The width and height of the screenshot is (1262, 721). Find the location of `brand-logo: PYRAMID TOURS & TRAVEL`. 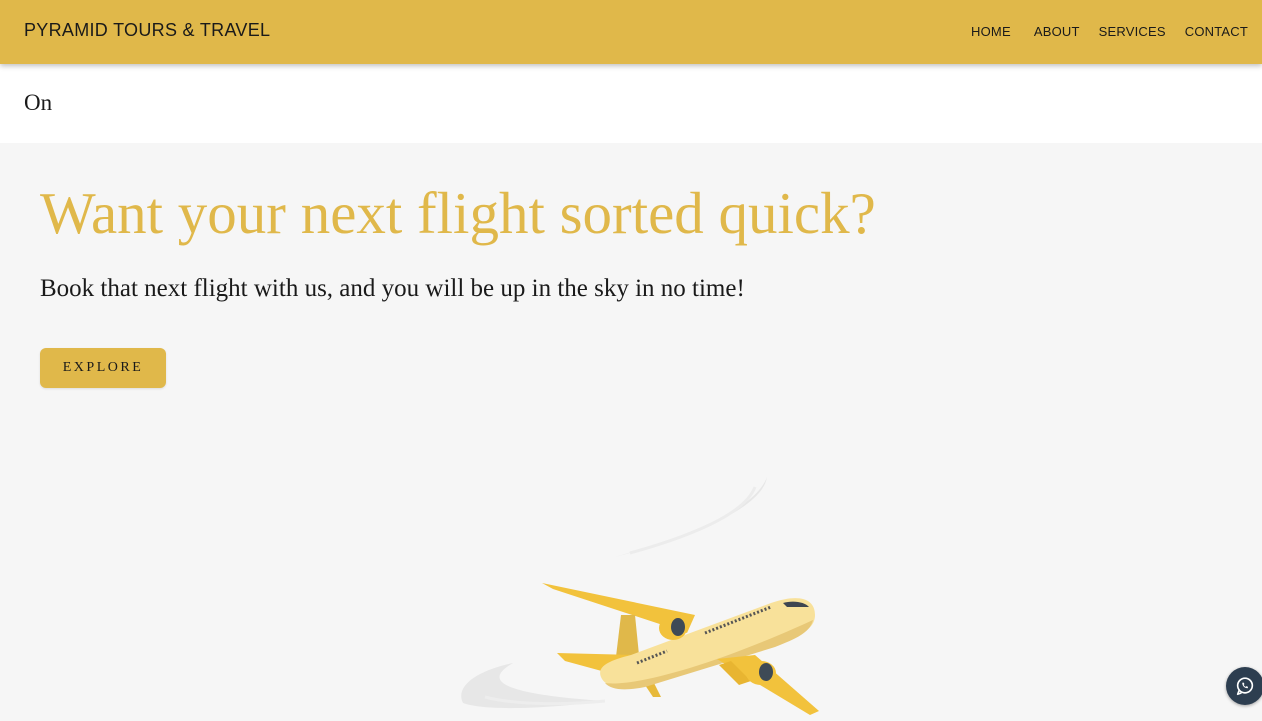

brand-logo: PYRAMID TOURS & TRAVEL is located at coordinates (147, 30).